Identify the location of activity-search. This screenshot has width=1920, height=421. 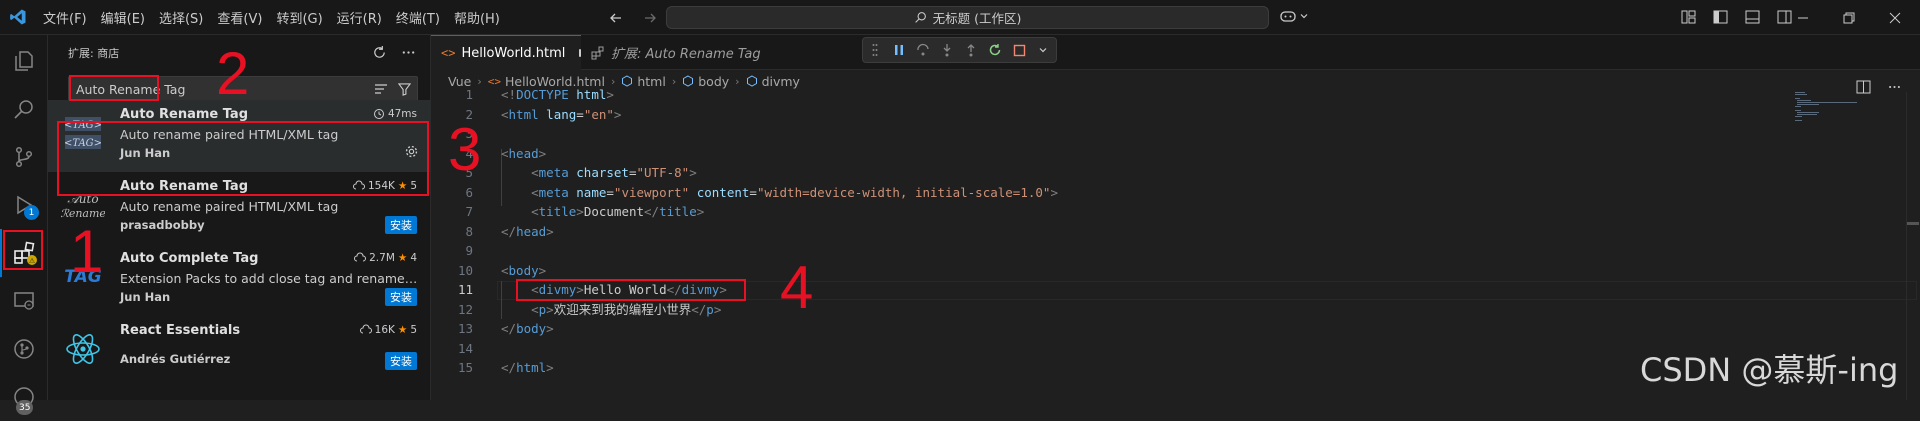
(24, 109).